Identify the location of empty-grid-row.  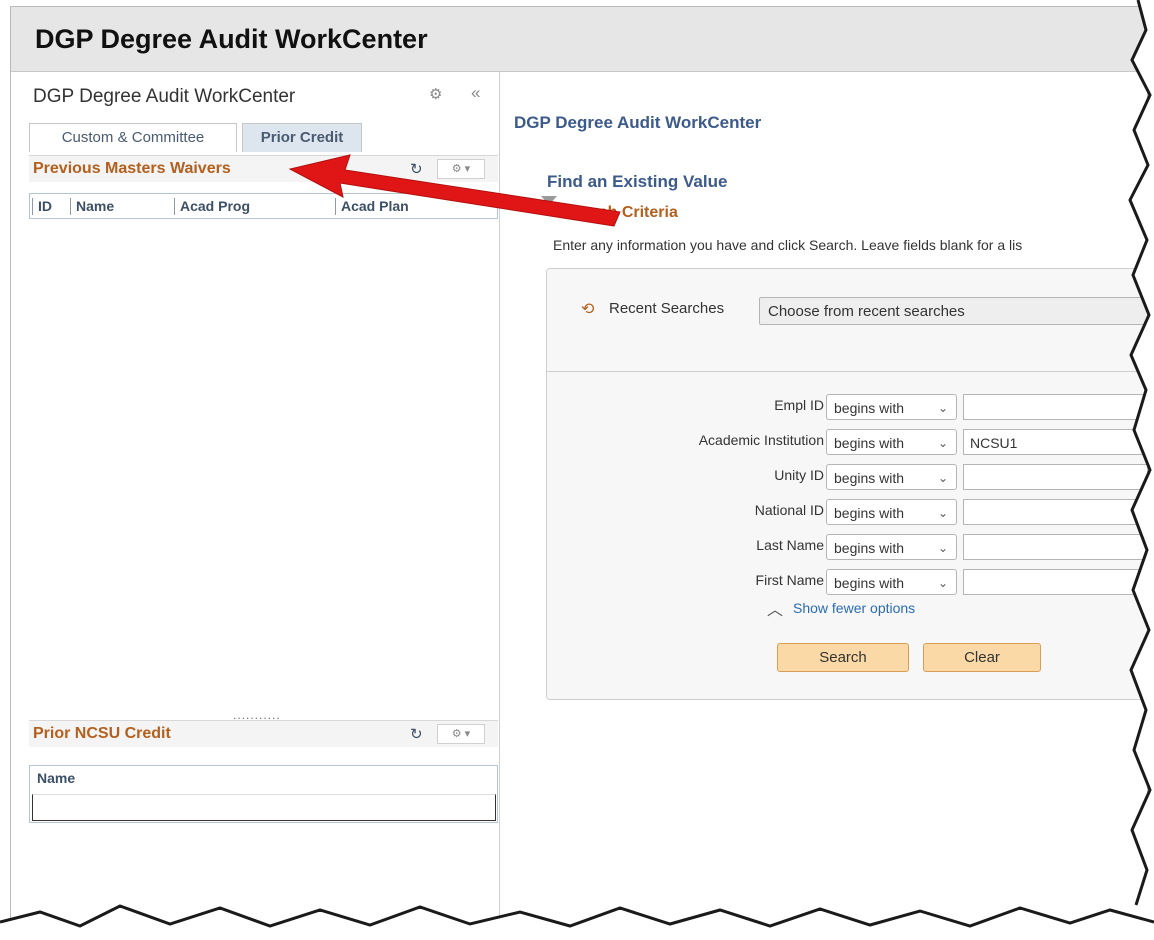
(264, 807).